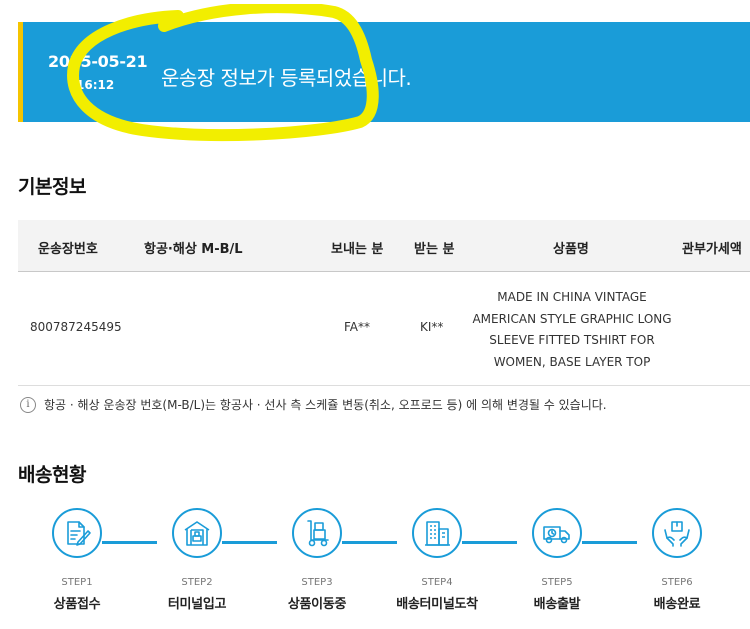 The width and height of the screenshot is (750, 629). What do you see at coordinates (52, 475) in the screenshot?
I see `delivery-status-title: 배송현황` at bounding box center [52, 475].